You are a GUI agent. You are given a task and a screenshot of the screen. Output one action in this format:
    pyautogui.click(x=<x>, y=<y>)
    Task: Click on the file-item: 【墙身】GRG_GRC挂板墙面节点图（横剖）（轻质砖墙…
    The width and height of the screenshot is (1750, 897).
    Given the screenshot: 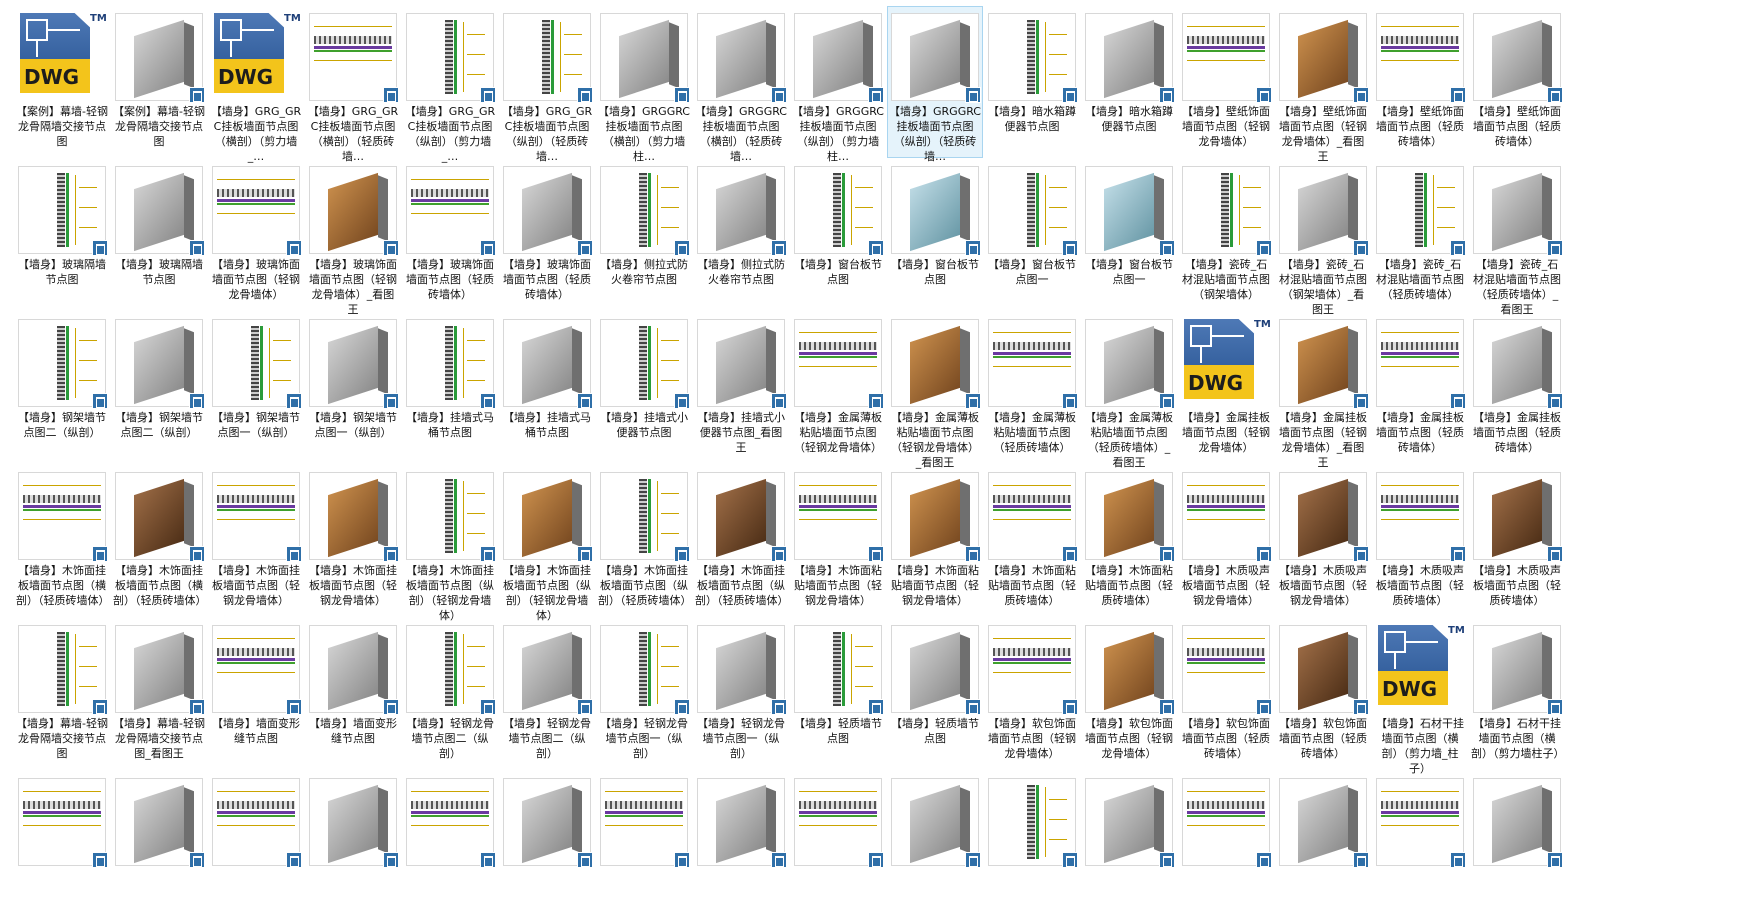 What is the action you would take?
    pyautogui.click(x=353, y=84)
    